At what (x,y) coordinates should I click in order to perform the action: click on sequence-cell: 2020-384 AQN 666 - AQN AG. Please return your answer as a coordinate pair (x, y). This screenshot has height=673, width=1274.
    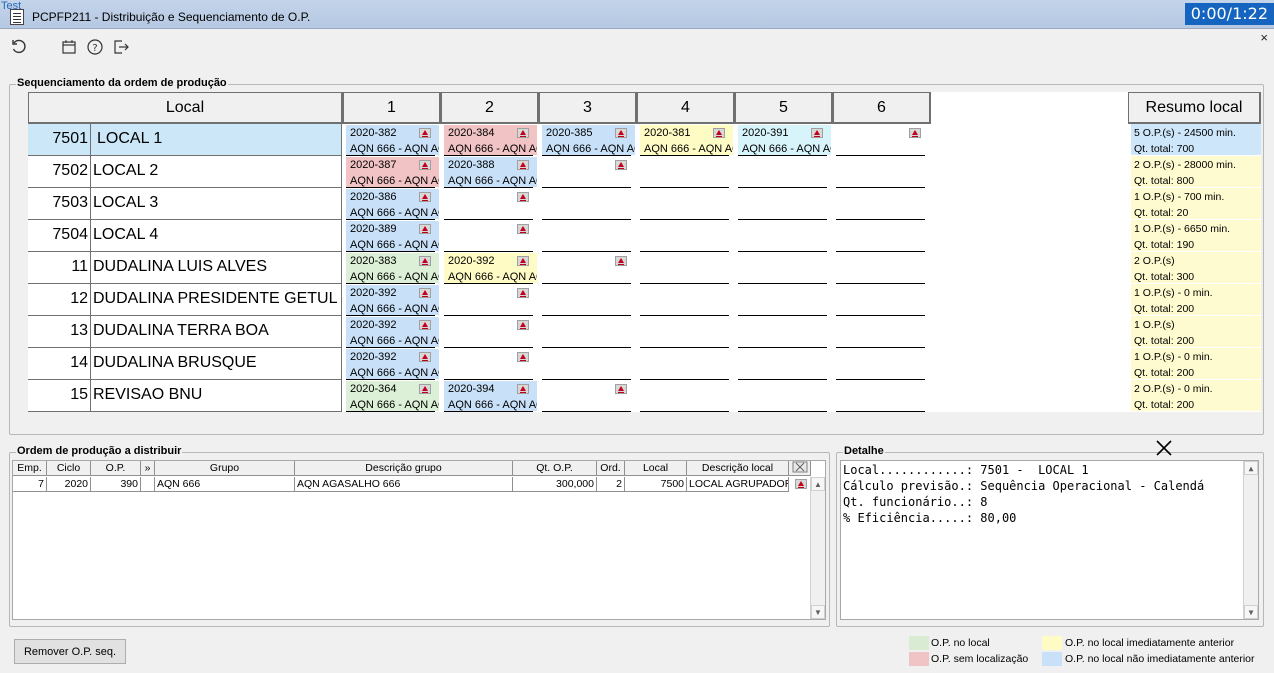
    Looking at the image, I should click on (490, 140).